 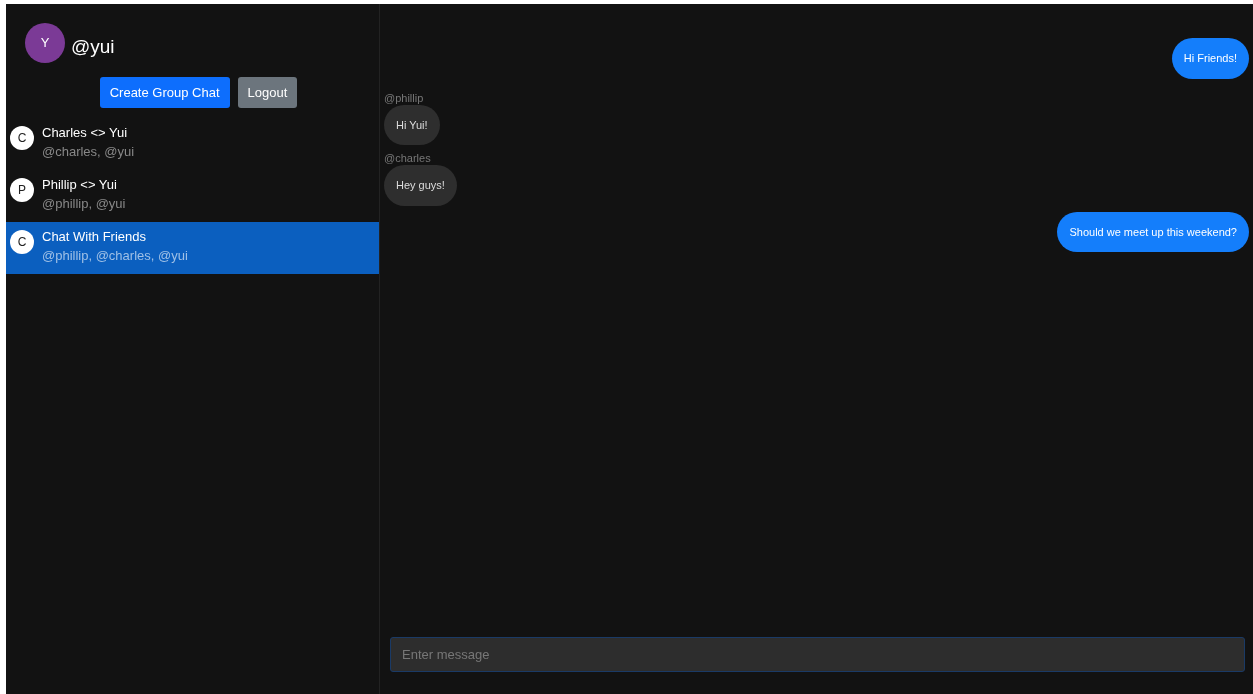 What do you see at coordinates (1153, 231) in the screenshot?
I see `outgoing-message: Should we meet up this weekend?` at bounding box center [1153, 231].